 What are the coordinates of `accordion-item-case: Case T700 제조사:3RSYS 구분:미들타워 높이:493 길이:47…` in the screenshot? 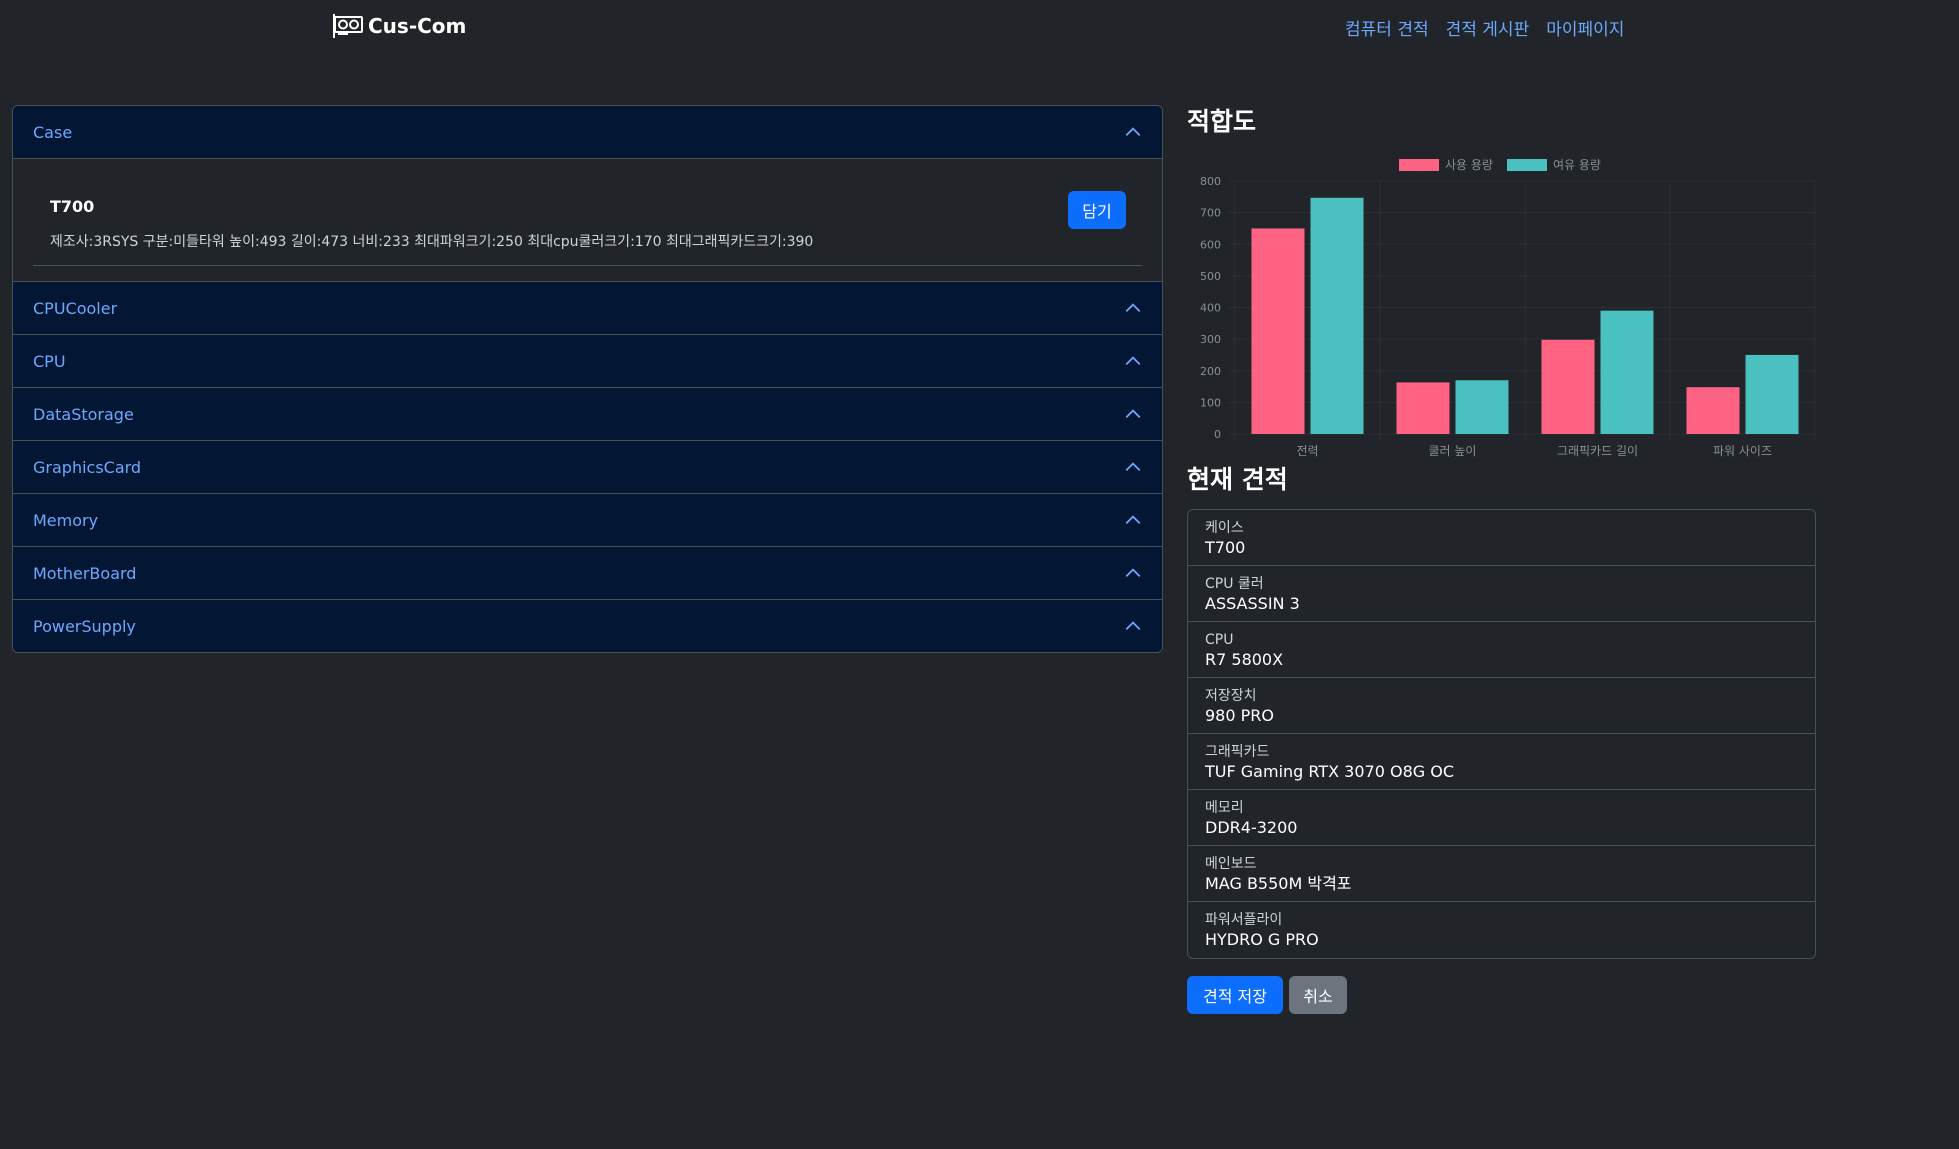 It's located at (587, 194).